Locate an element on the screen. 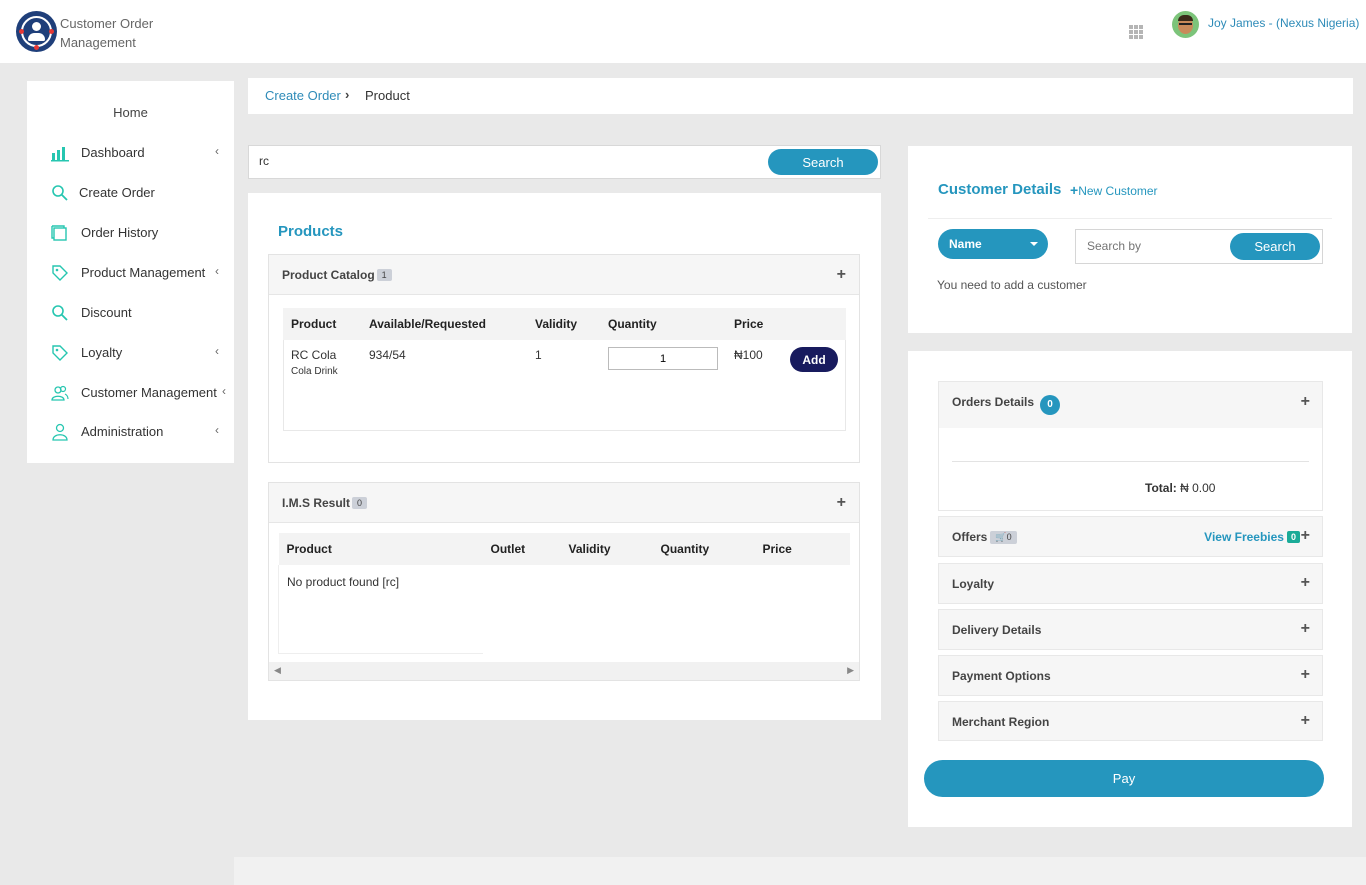 The height and width of the screenshot is (885, 1366). product-name: RC Cola is located at coordinates (314, 355).